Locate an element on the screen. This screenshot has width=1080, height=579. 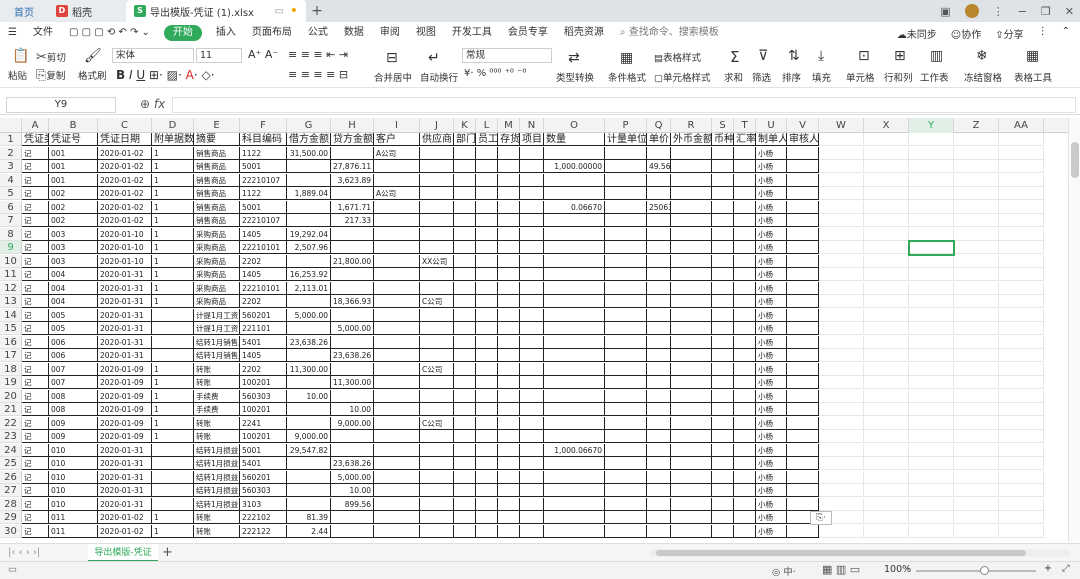
table-cell: 0.06670 is located at coordinates (574, 207).